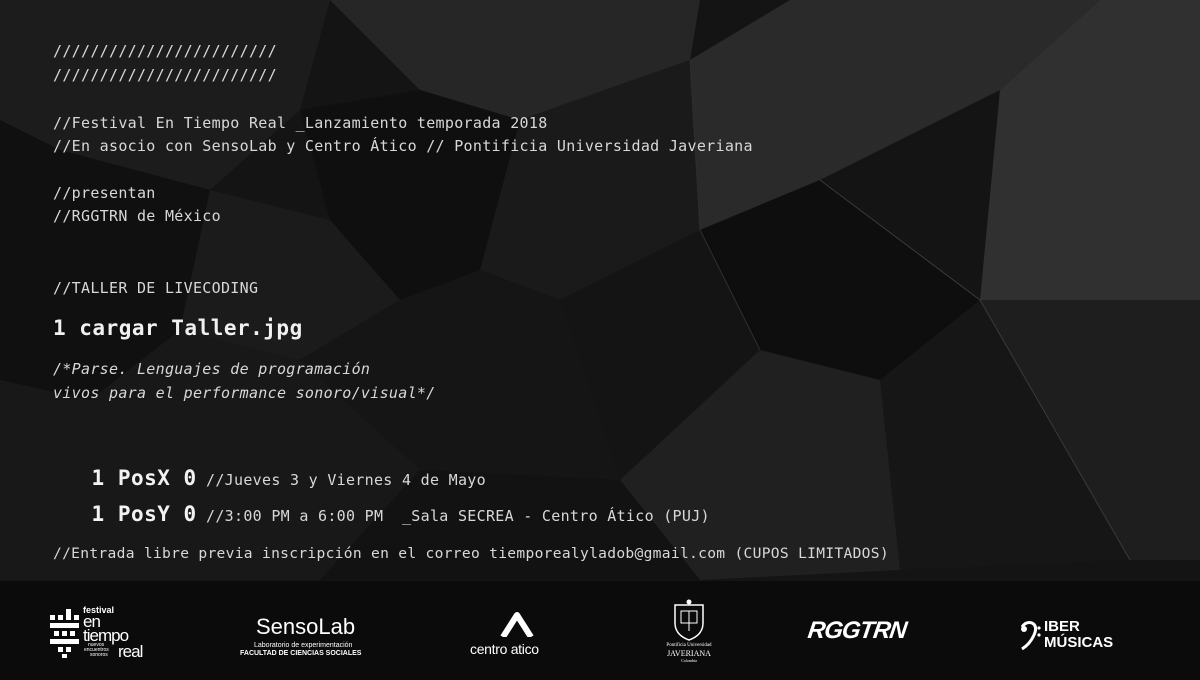 Image resolution: width=1200 pixels, height=680 pixels. Describe the element at coordinates (212, 369) in the screenshot. I see `workshop-comment-line-1: /*Parse. Lenguajes de programación` at that location.